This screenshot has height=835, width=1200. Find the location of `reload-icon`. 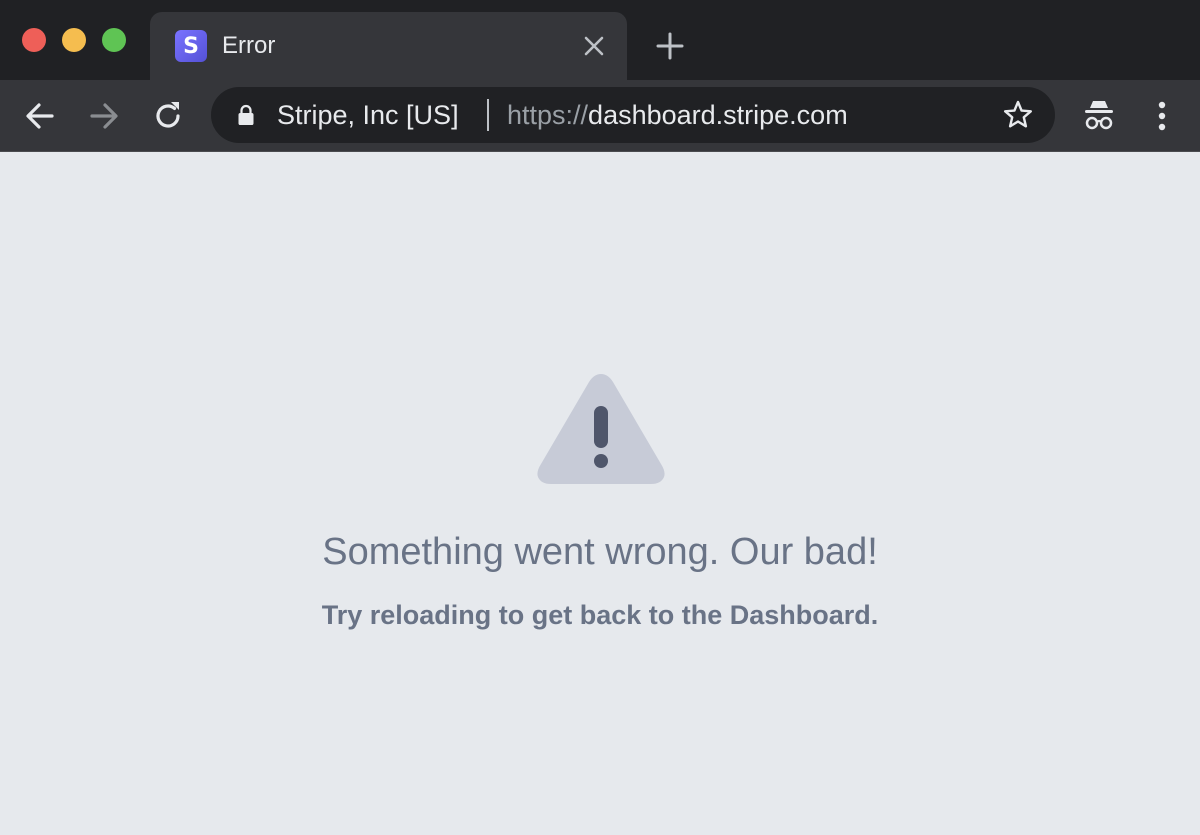

reload-icon is located at coordinates (168, 116).